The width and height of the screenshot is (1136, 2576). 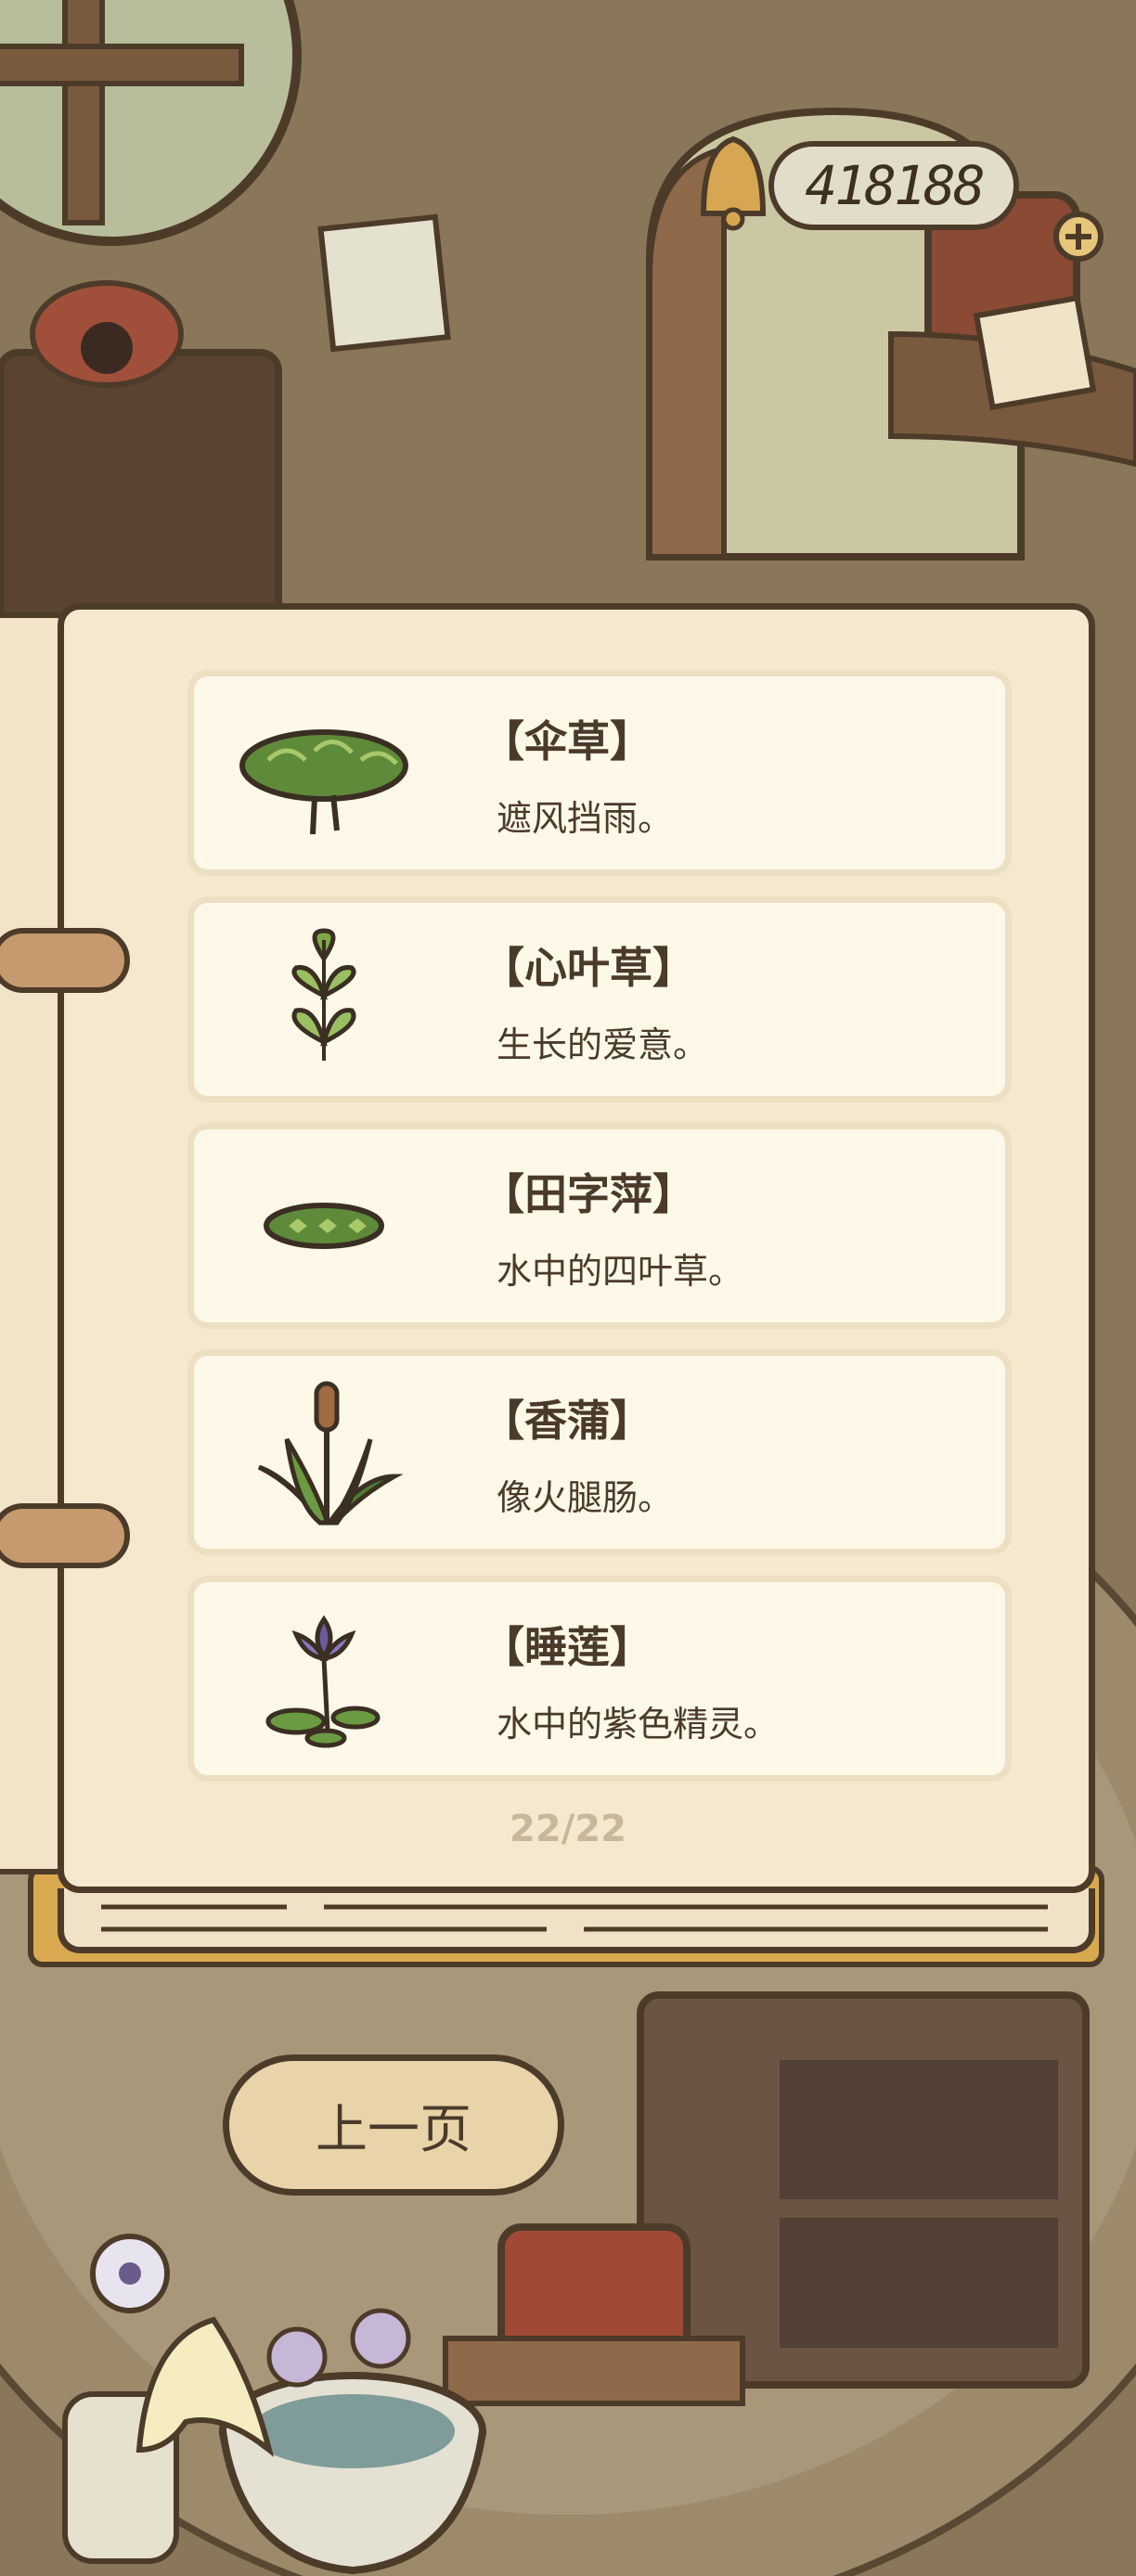 I want to click on previous-page-button: 上一页, so click(x=393, y=2125).